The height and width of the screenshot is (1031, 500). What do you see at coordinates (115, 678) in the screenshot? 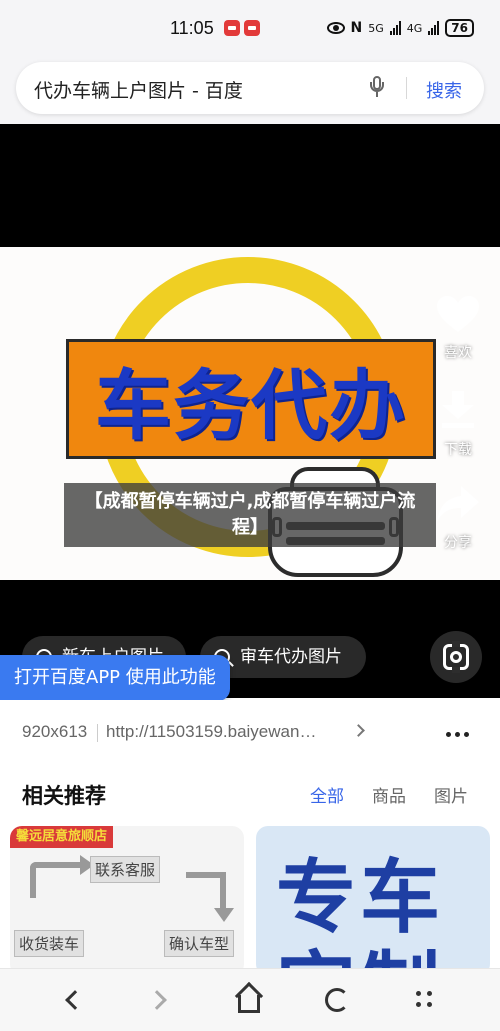
I see `open-app-banner: 打开百度APP 使用此功能` at bounding box center [115, 678].